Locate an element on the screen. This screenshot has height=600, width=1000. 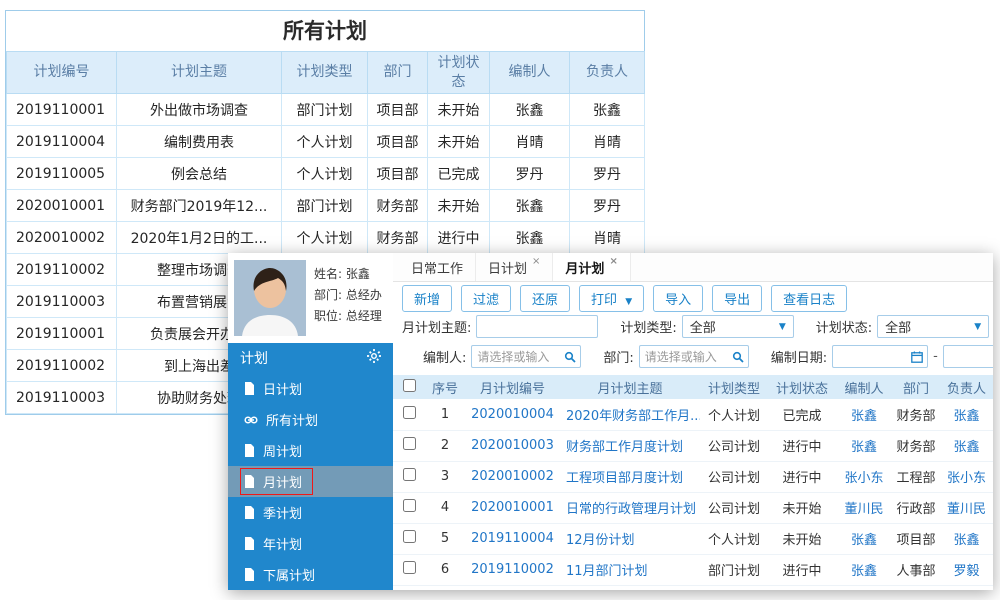
sidebar-item-subordinate-plans: 下属计划 is located at coordinates (310, 574).